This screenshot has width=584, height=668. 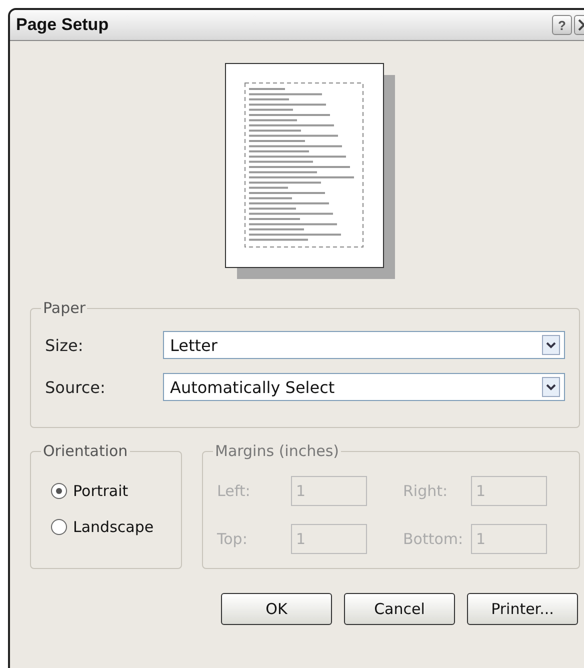 What do you see at coordinates (364, 345) in the screenshot?
I see `dropdown: Letter` at bounding box center [364, 345].